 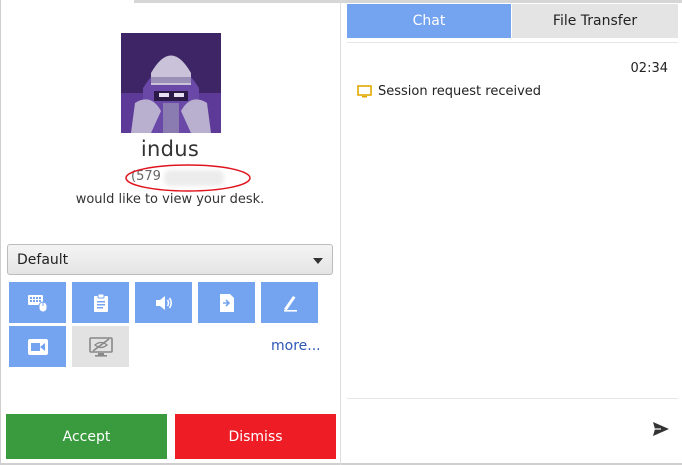 I want to click on tab-chat: Chat, so click(x=429, y=21).